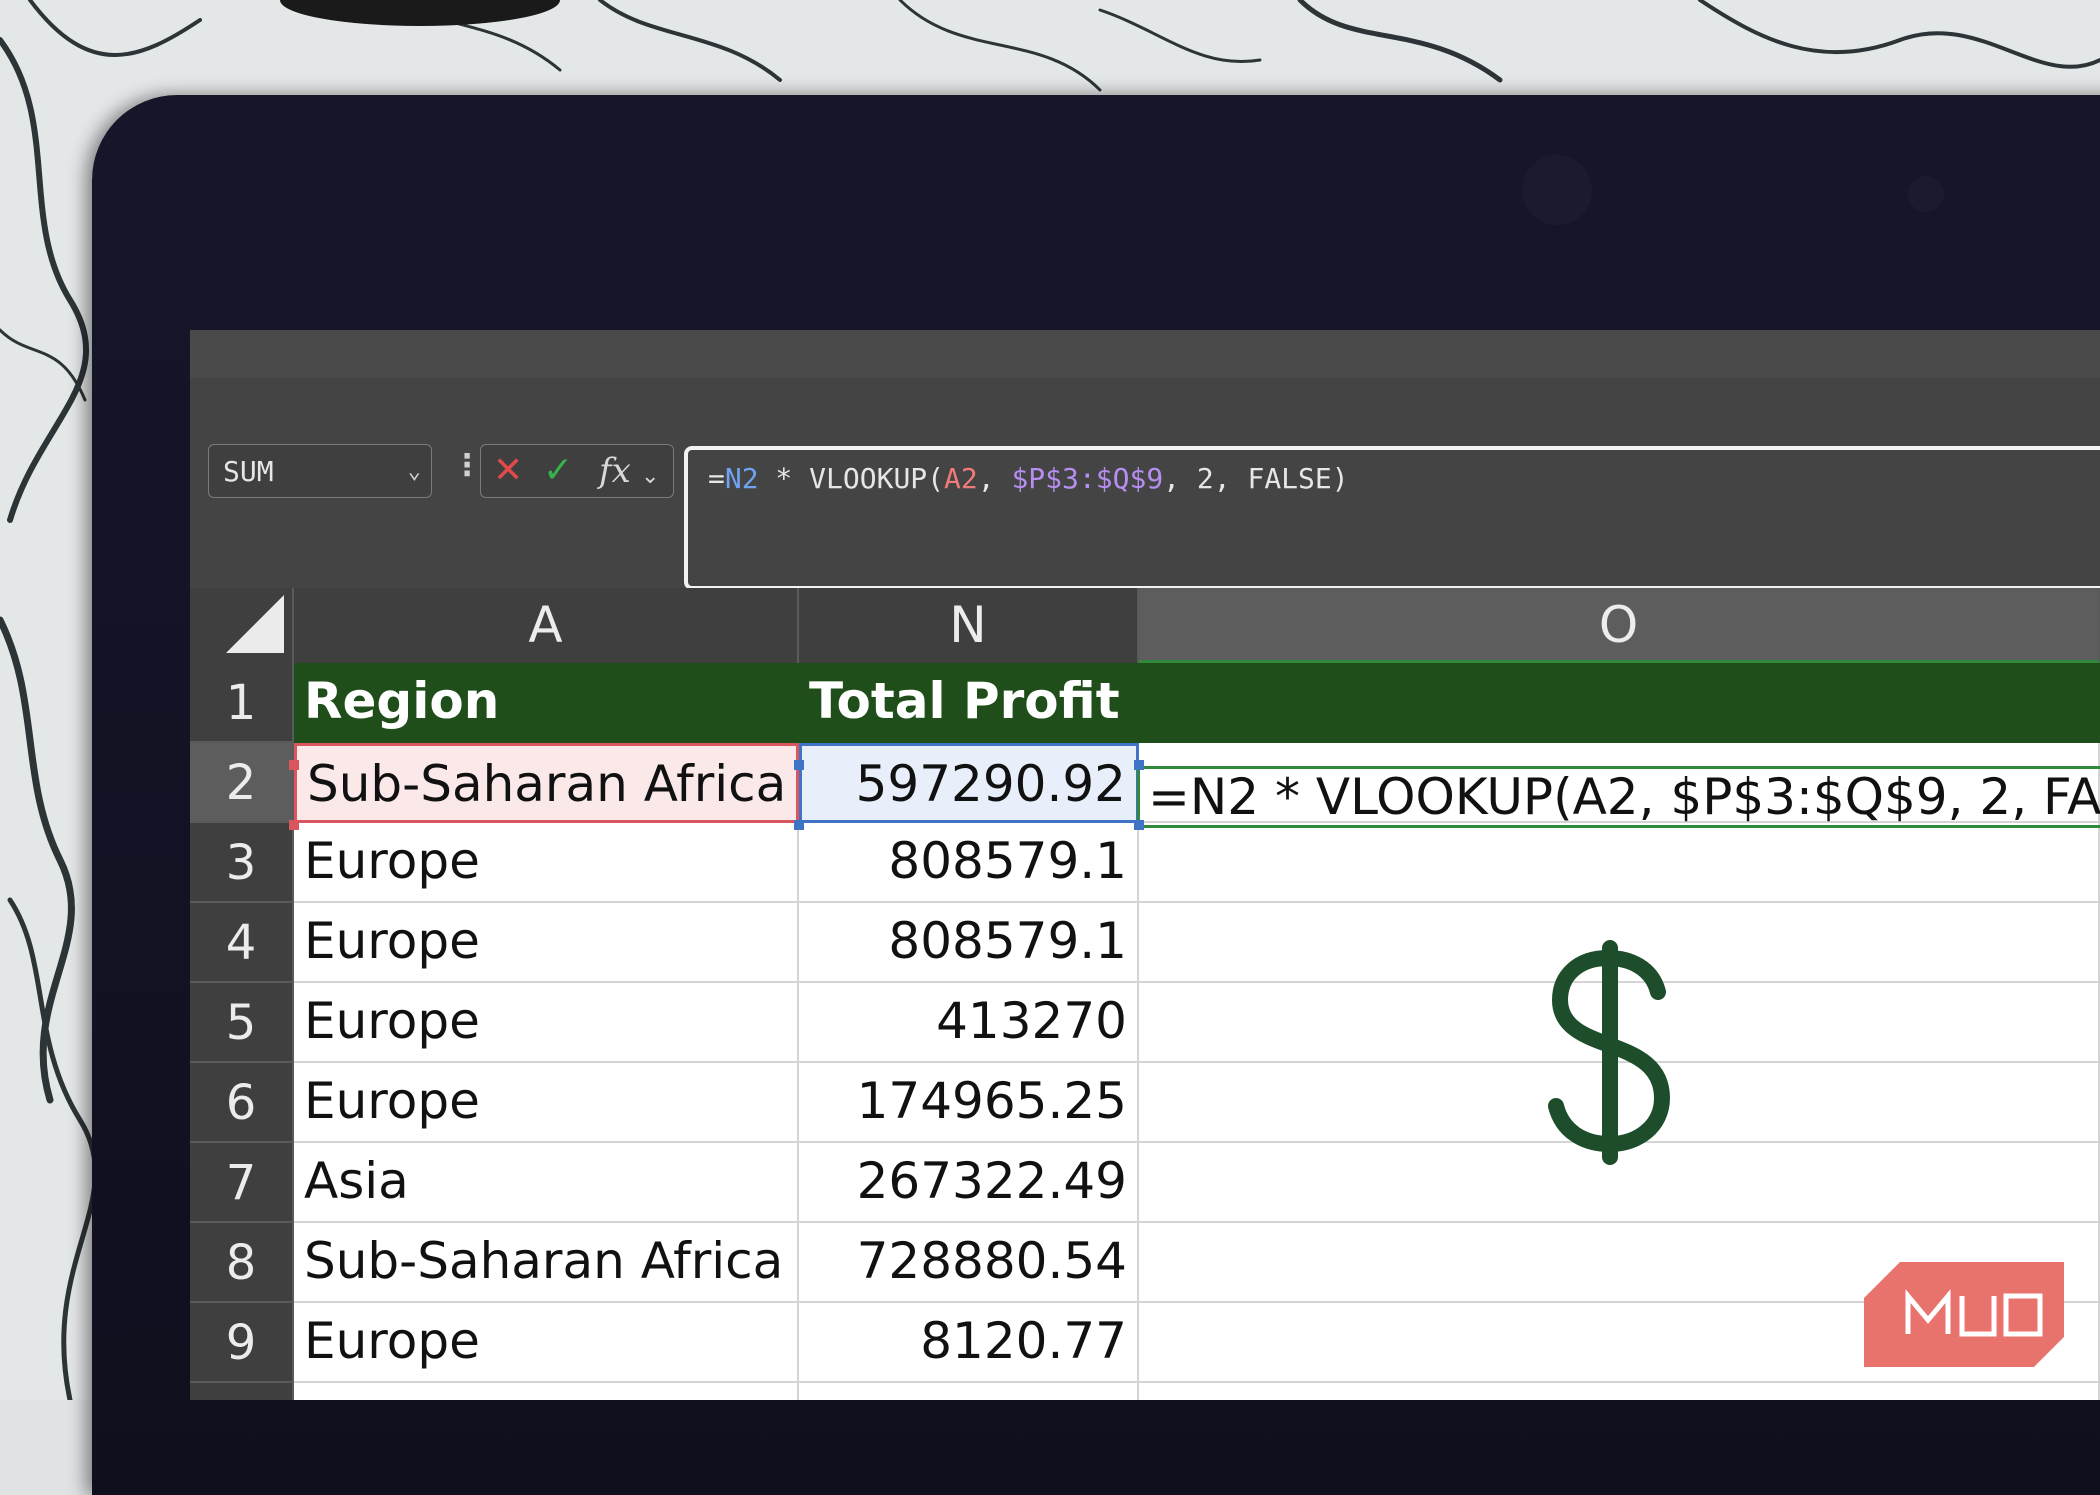  I want to click on check-icon: ✓, so click(558, 471).